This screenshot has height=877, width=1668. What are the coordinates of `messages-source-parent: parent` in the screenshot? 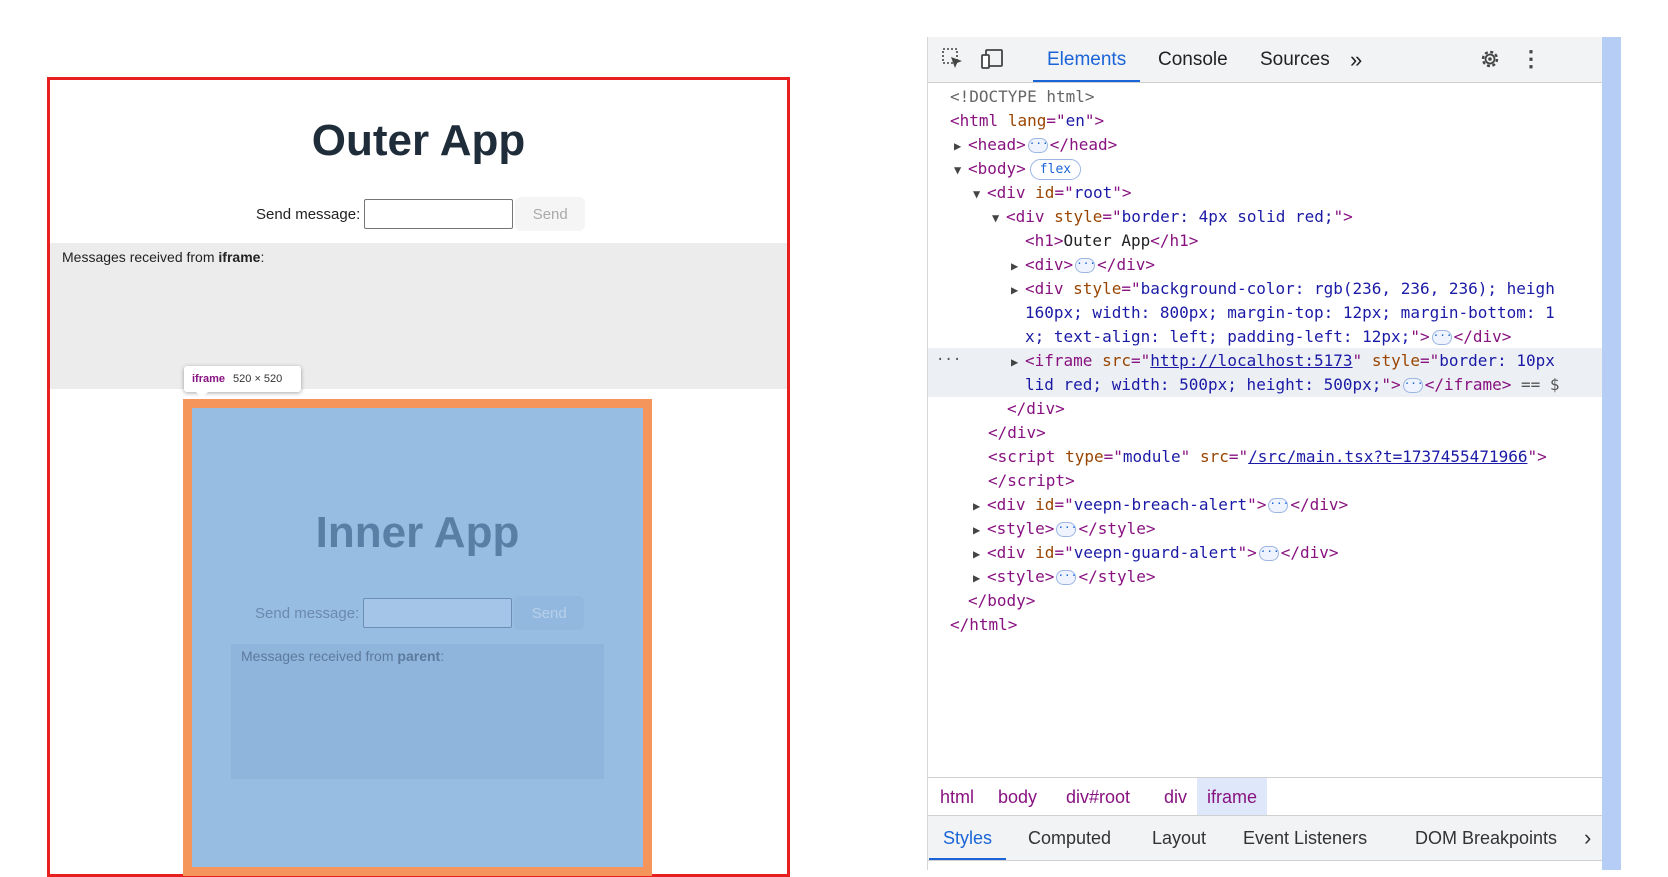 It's located at (419, 656).